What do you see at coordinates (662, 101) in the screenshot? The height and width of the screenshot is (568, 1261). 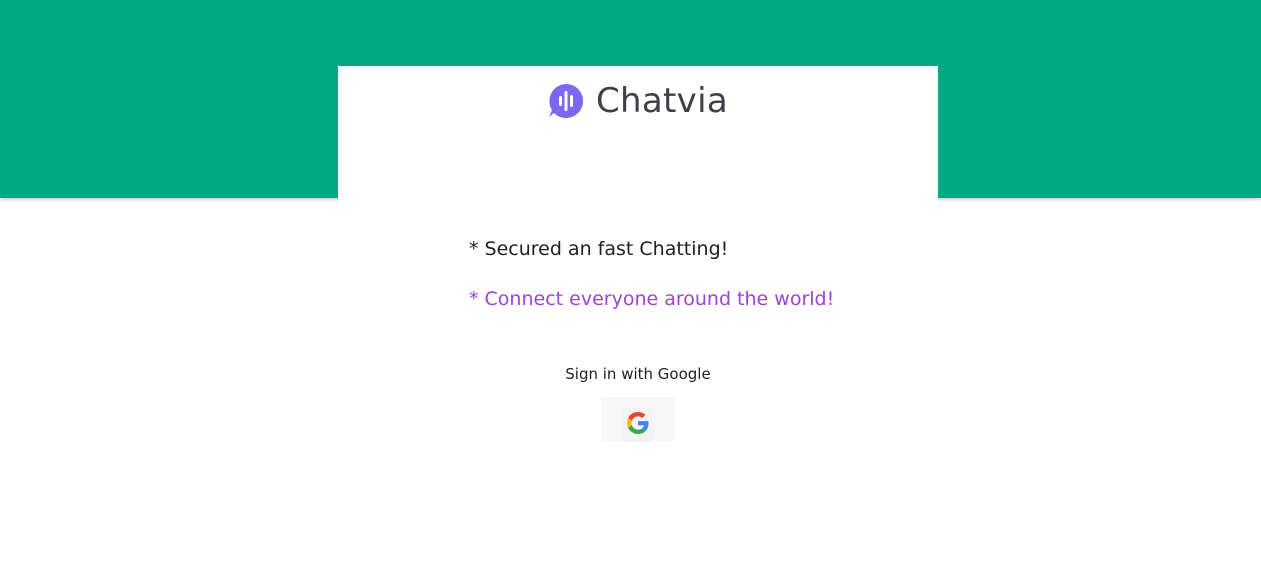 I see `brand-name: Chatvia` at bounding box center [662, 101].